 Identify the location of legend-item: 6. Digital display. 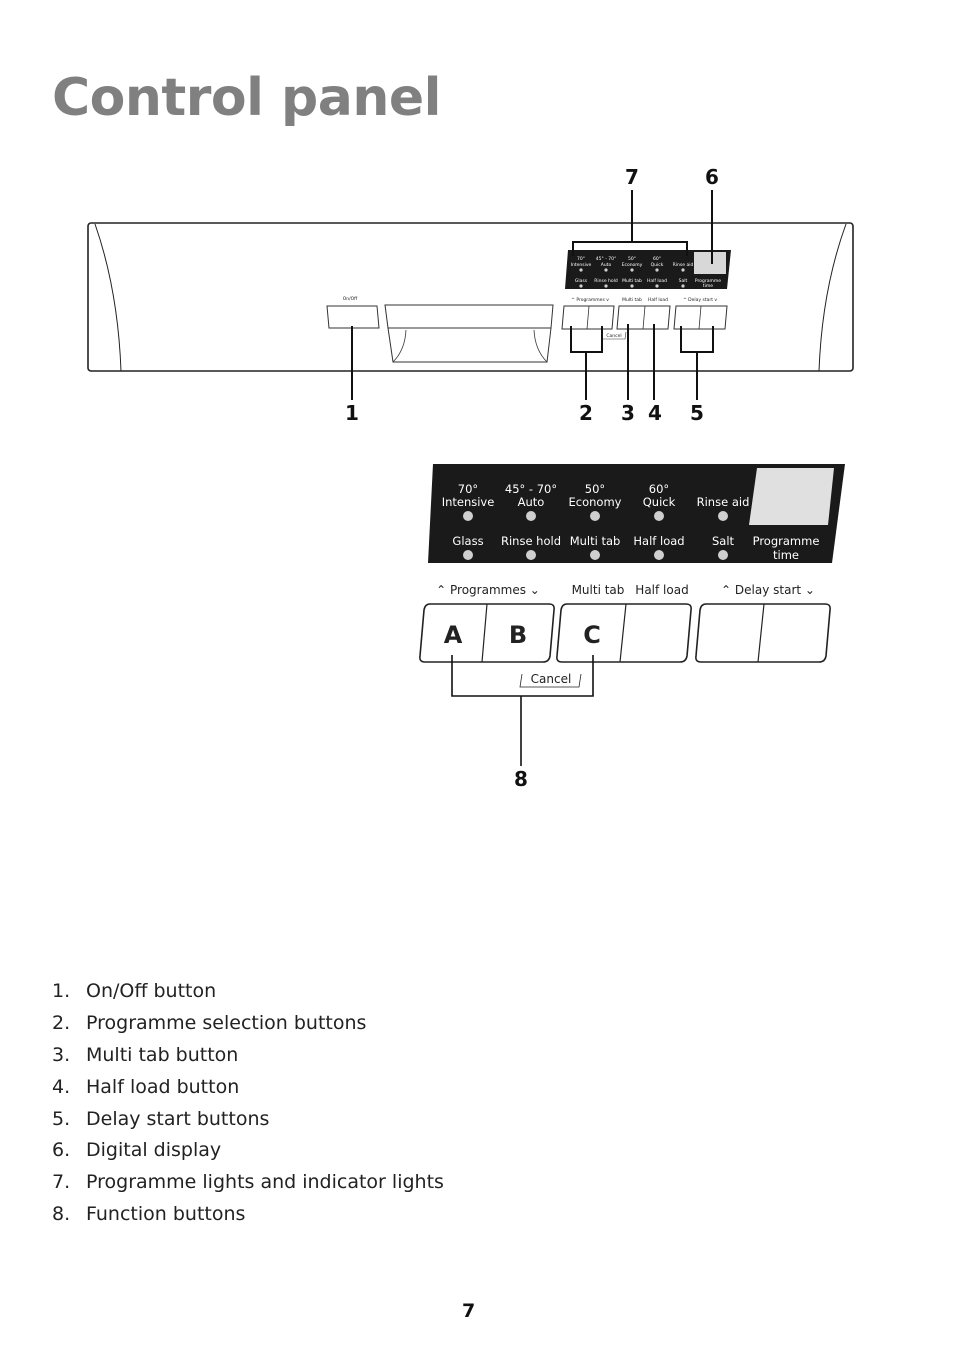
(137, 1150).